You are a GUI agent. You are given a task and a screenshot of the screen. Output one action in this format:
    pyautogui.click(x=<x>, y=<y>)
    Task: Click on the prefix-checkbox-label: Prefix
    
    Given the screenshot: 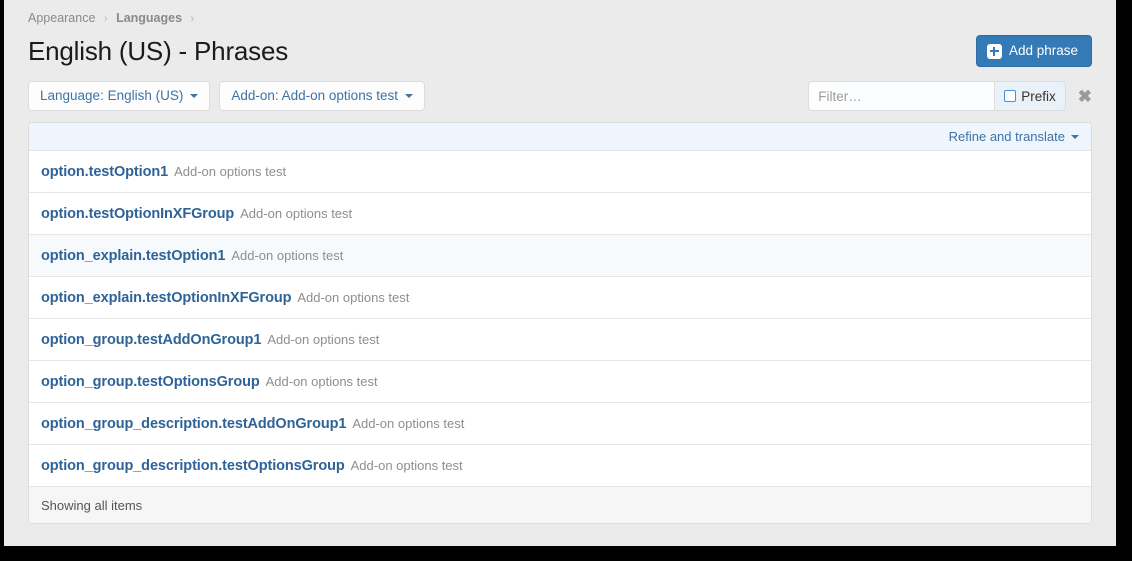 What is the action you would take?
    pyautogui.click(x=1038, y=96)
    